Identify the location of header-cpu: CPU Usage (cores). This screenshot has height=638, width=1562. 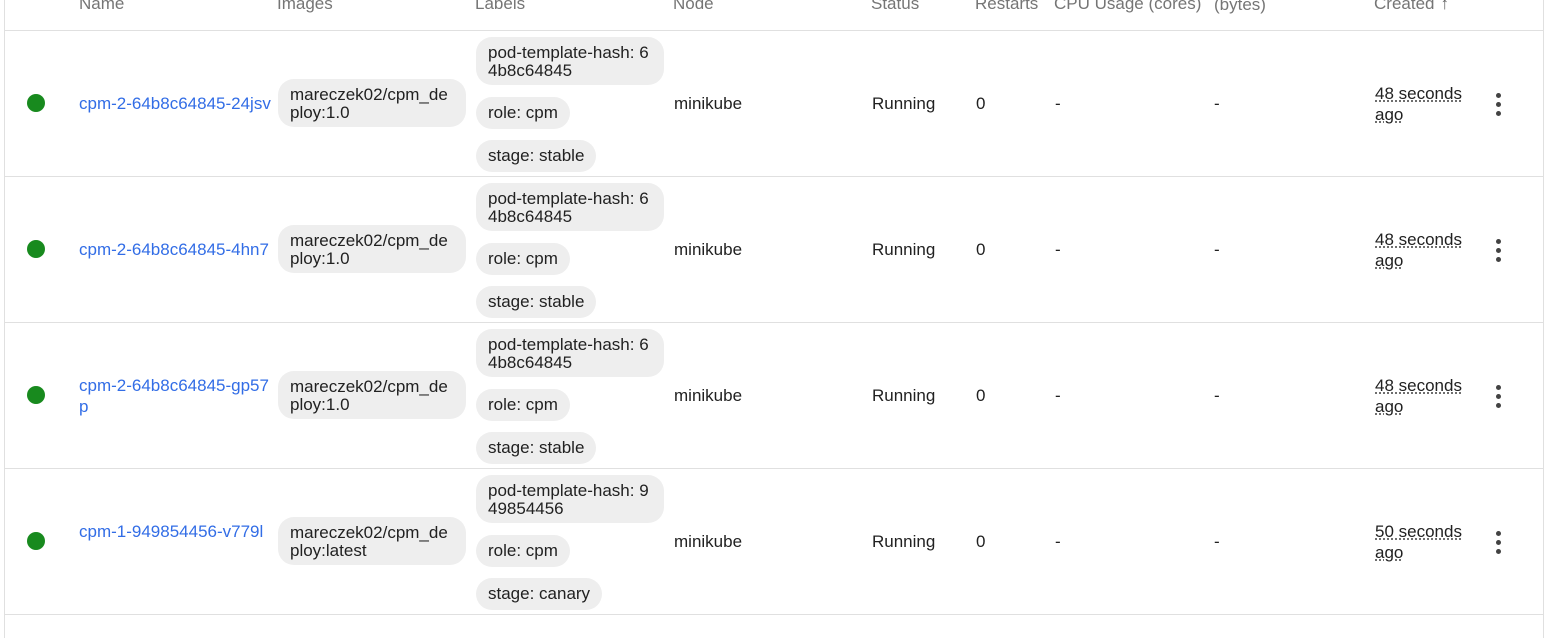
(1128, 6).